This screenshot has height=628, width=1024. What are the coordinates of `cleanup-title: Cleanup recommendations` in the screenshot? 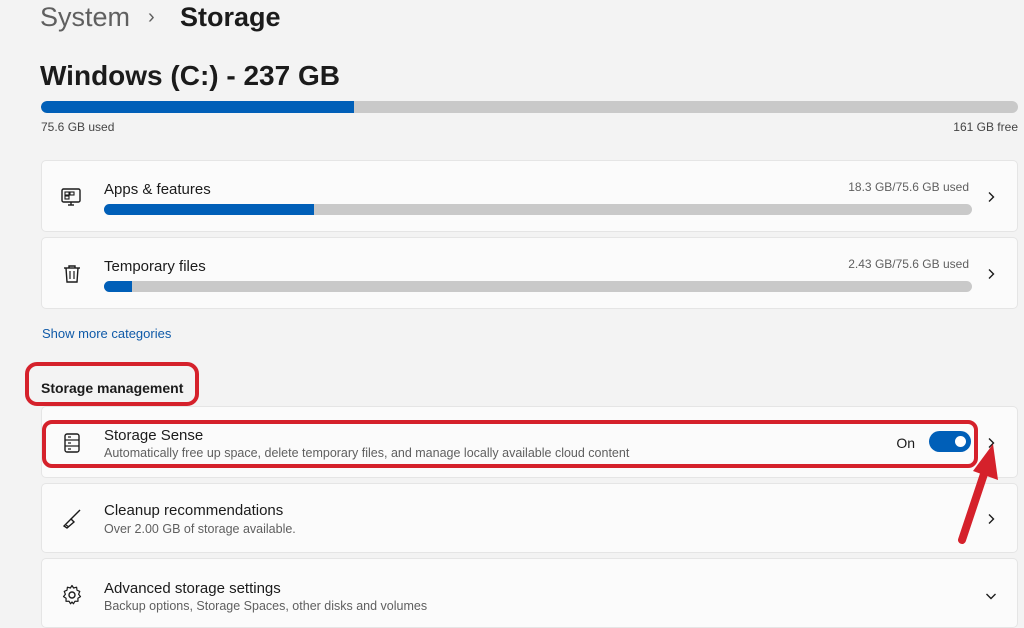 It's located at (194, 510).